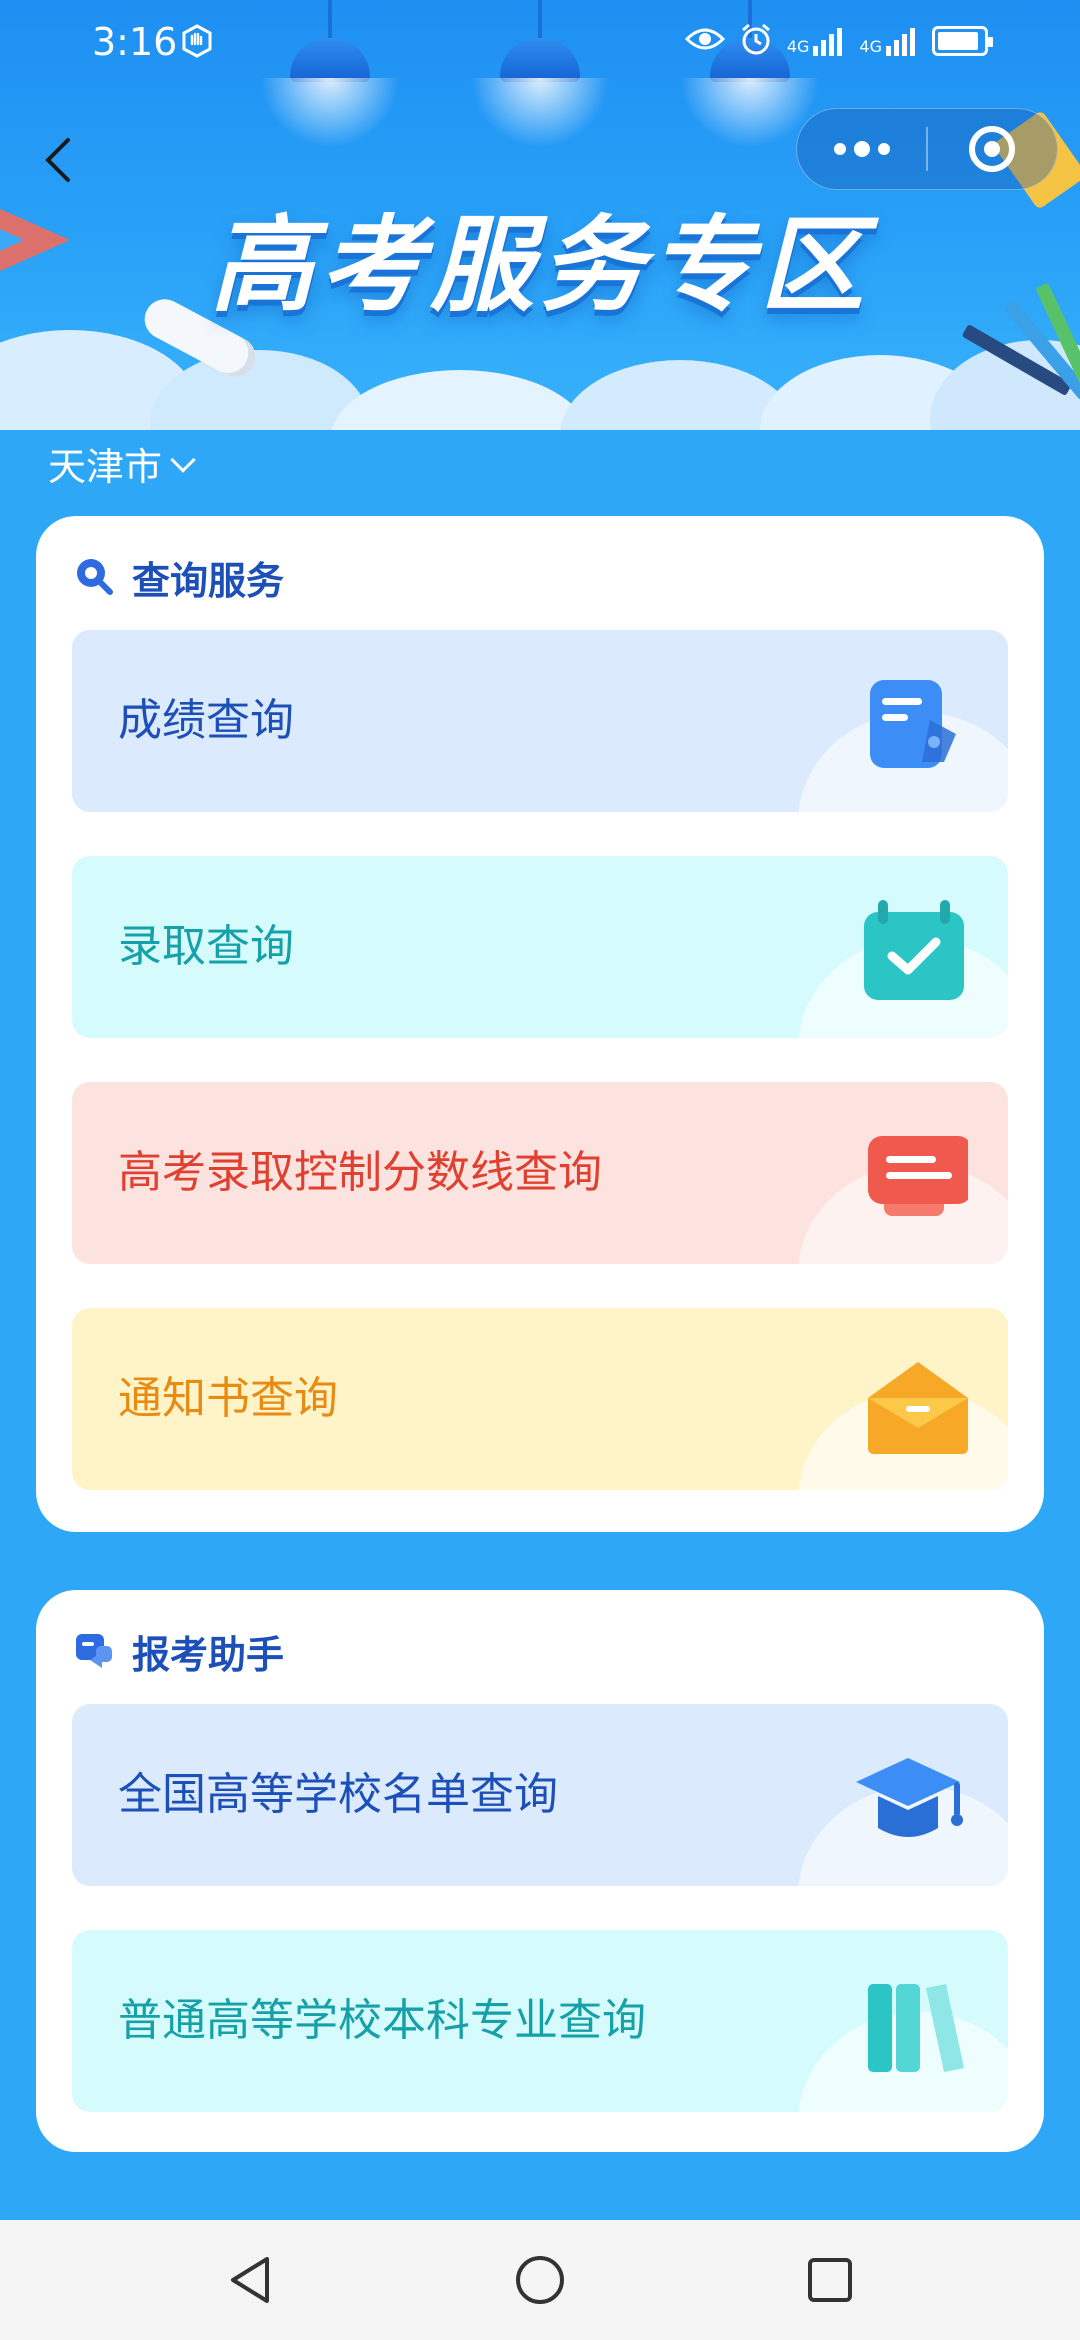  I want to click on city-label: 天津市, so click(105, 467).